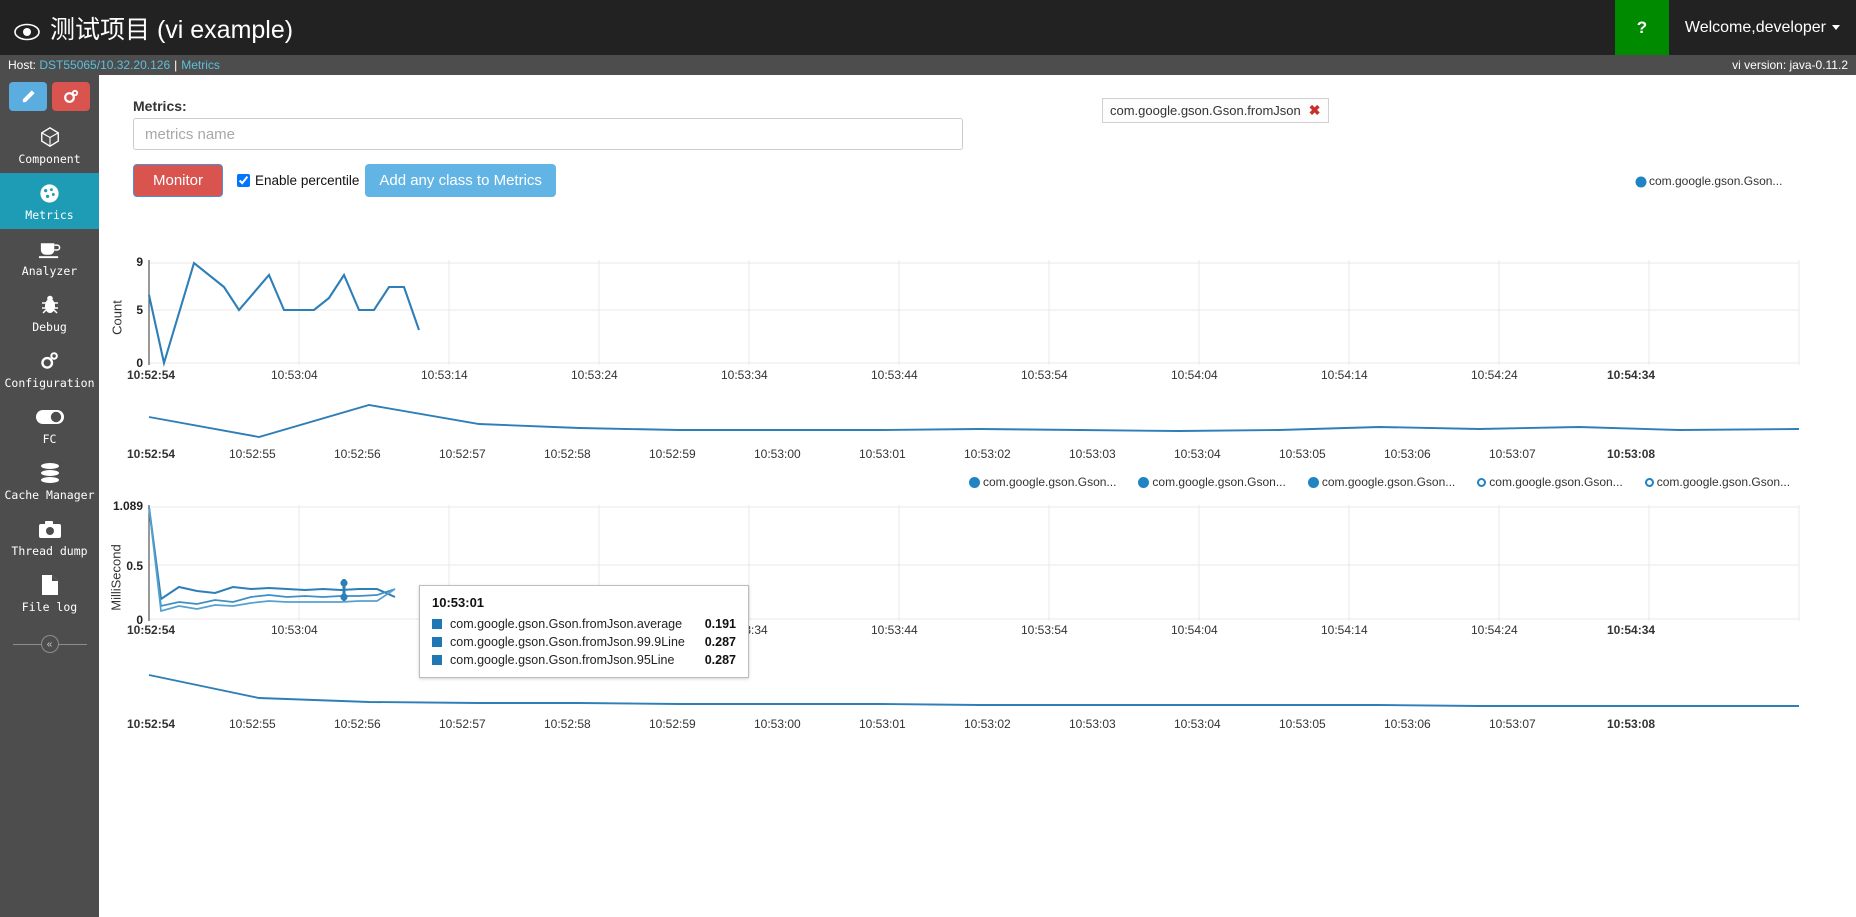 Image resolution: width=1856 pixels, height=917 pixels. What do you see at coordinates (49, 417) in the screenshot?
I see `toggle-icon` at bounding box center [49, 417].